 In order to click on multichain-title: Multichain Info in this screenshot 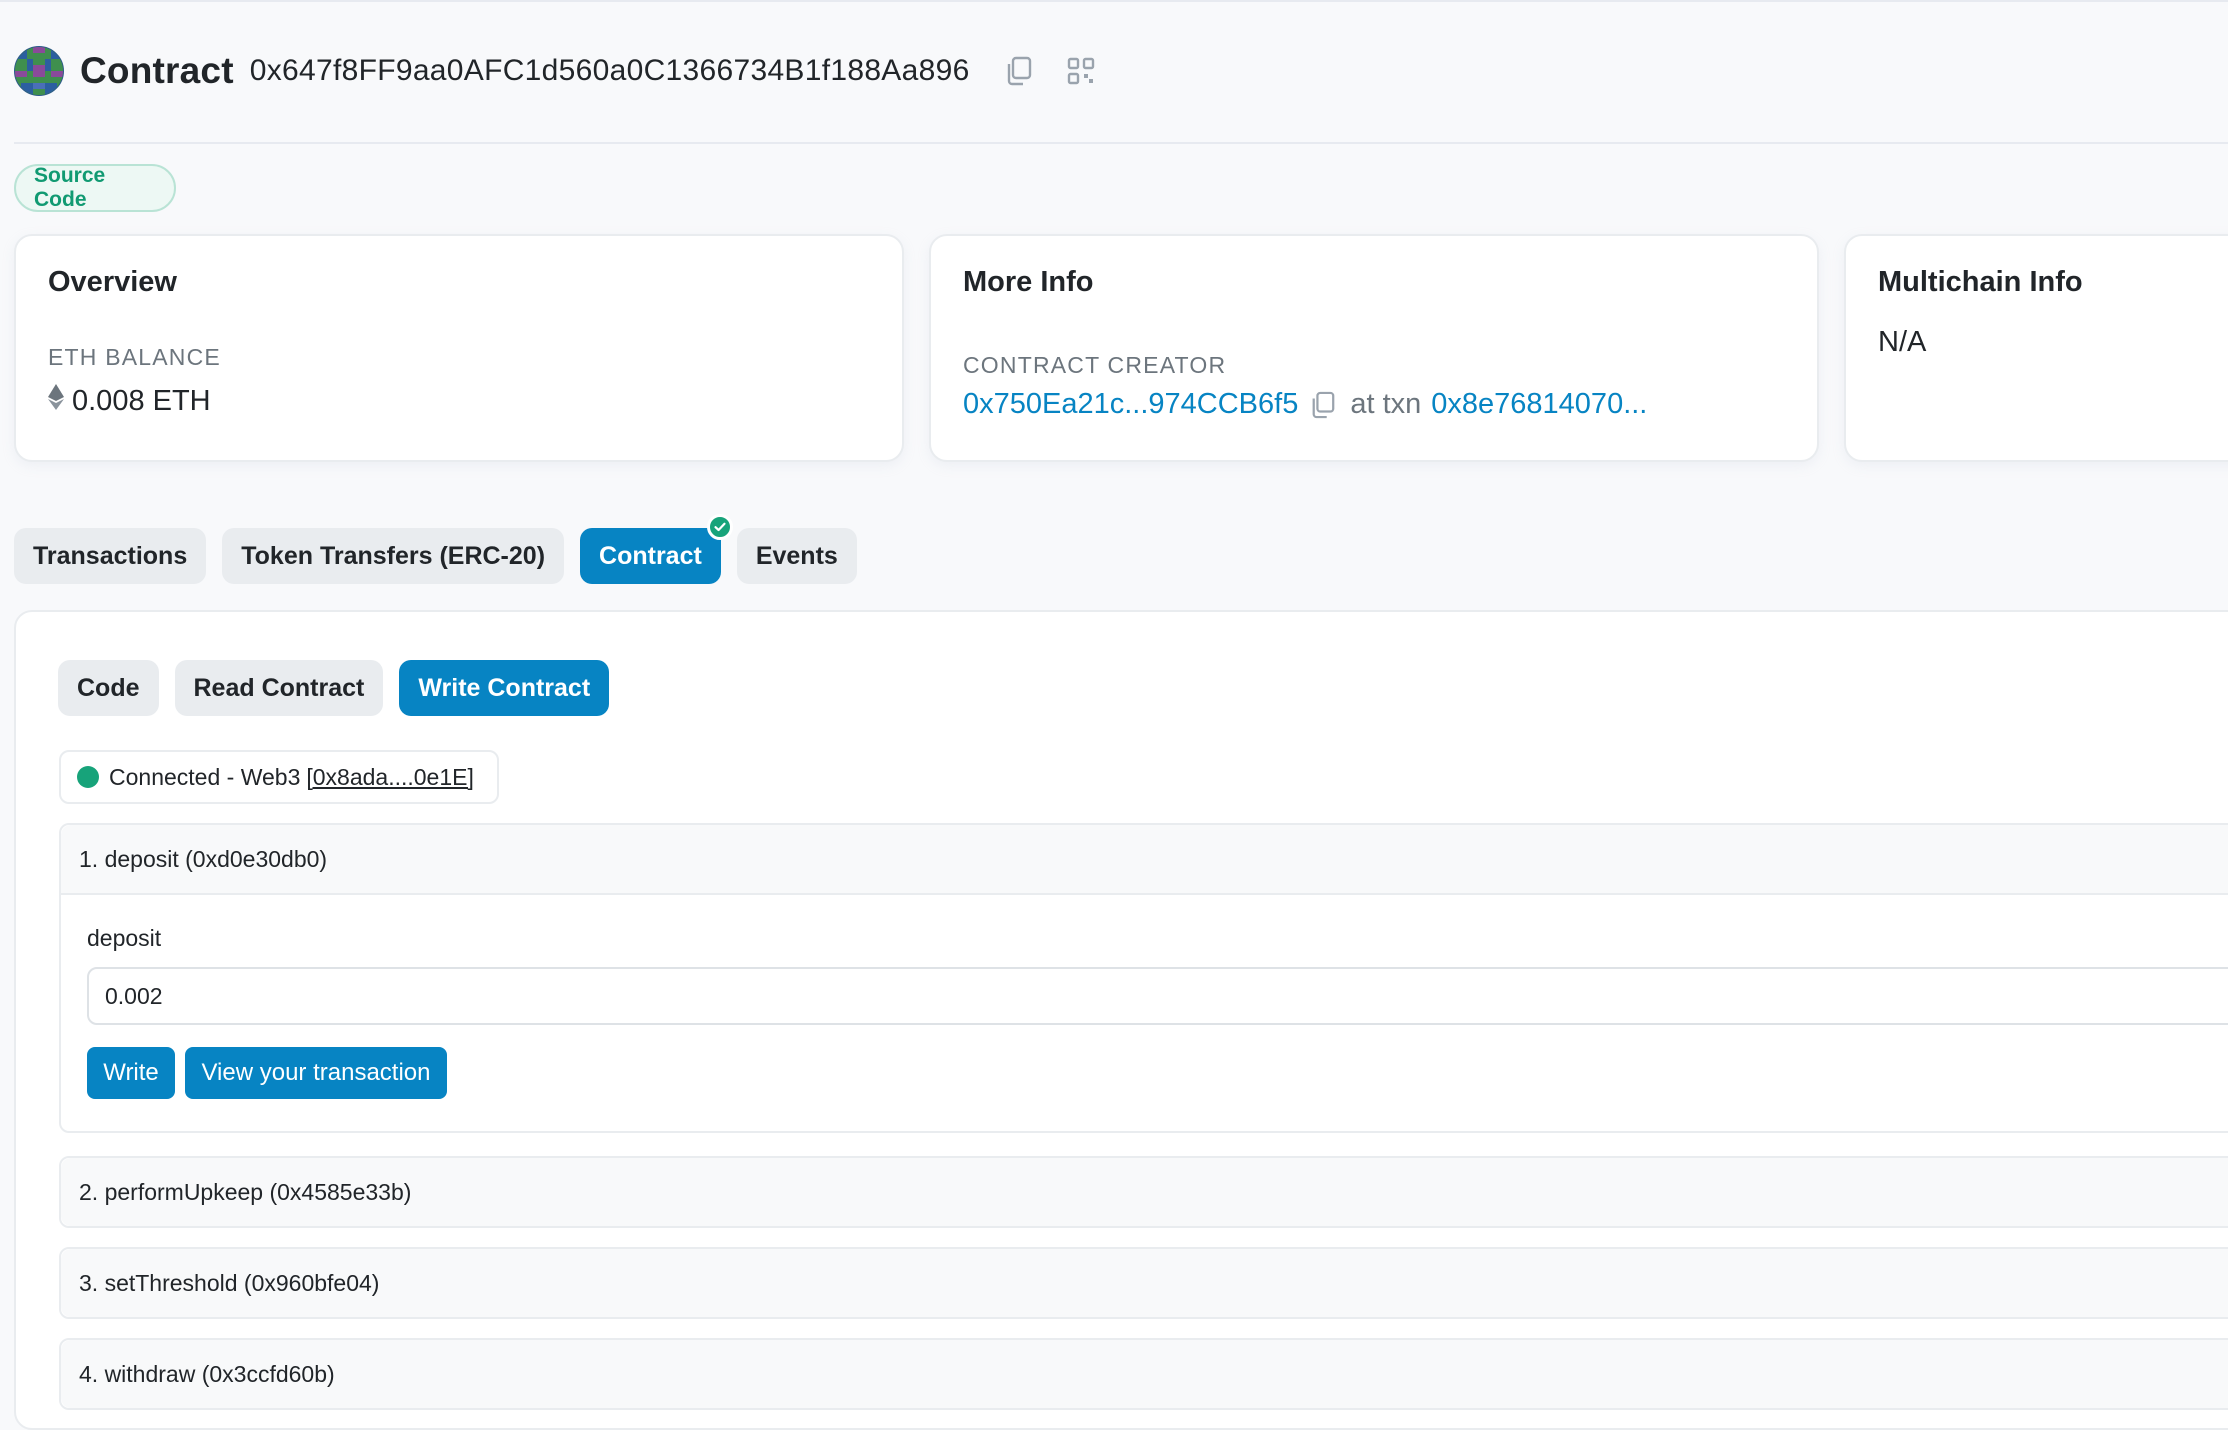, I will do `click(1980, 282)`.